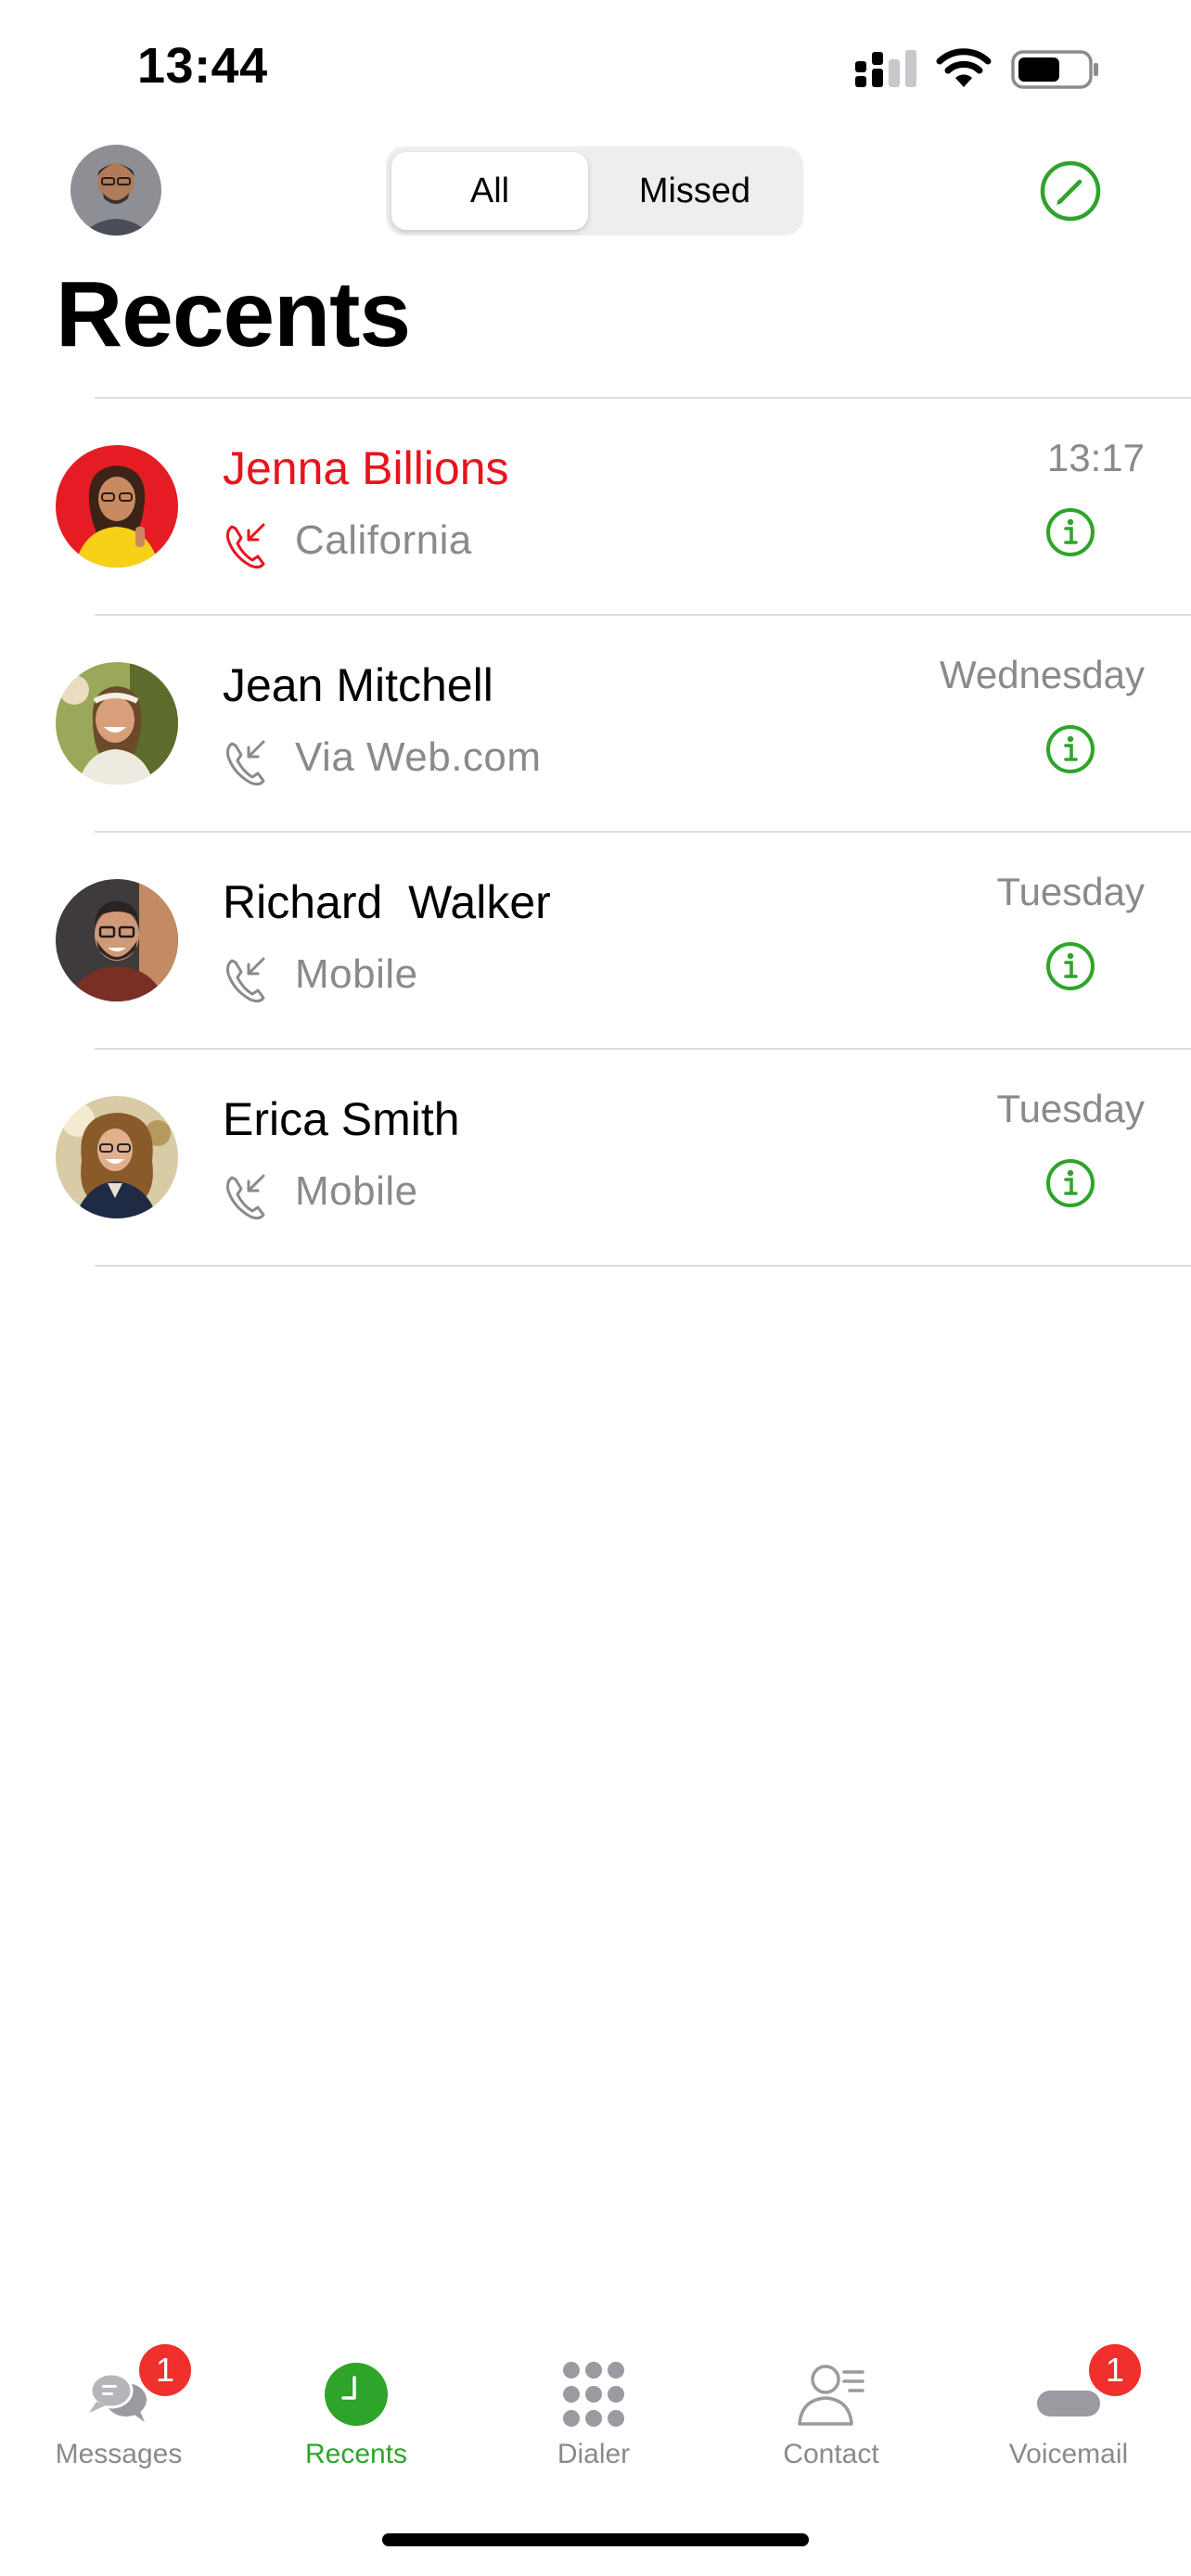 Image resolution: width=1191 pixels, height=2576 pixels. What do you see at coordinates (595, 508) in the screenshot?
I see `call-row: Jenna Billions California 13:17` at bounding box center [595, 508].